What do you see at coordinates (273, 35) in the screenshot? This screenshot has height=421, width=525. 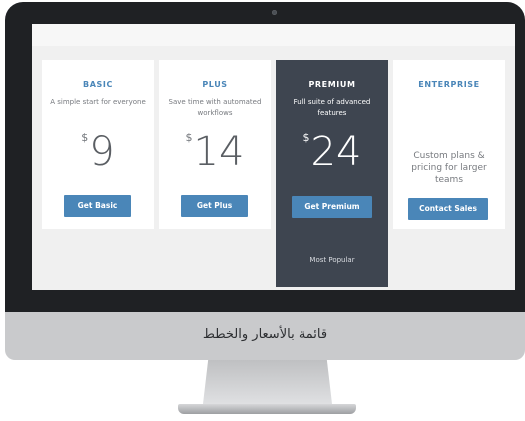 I see `screen-header-bar` at bounding box center [273, 35].